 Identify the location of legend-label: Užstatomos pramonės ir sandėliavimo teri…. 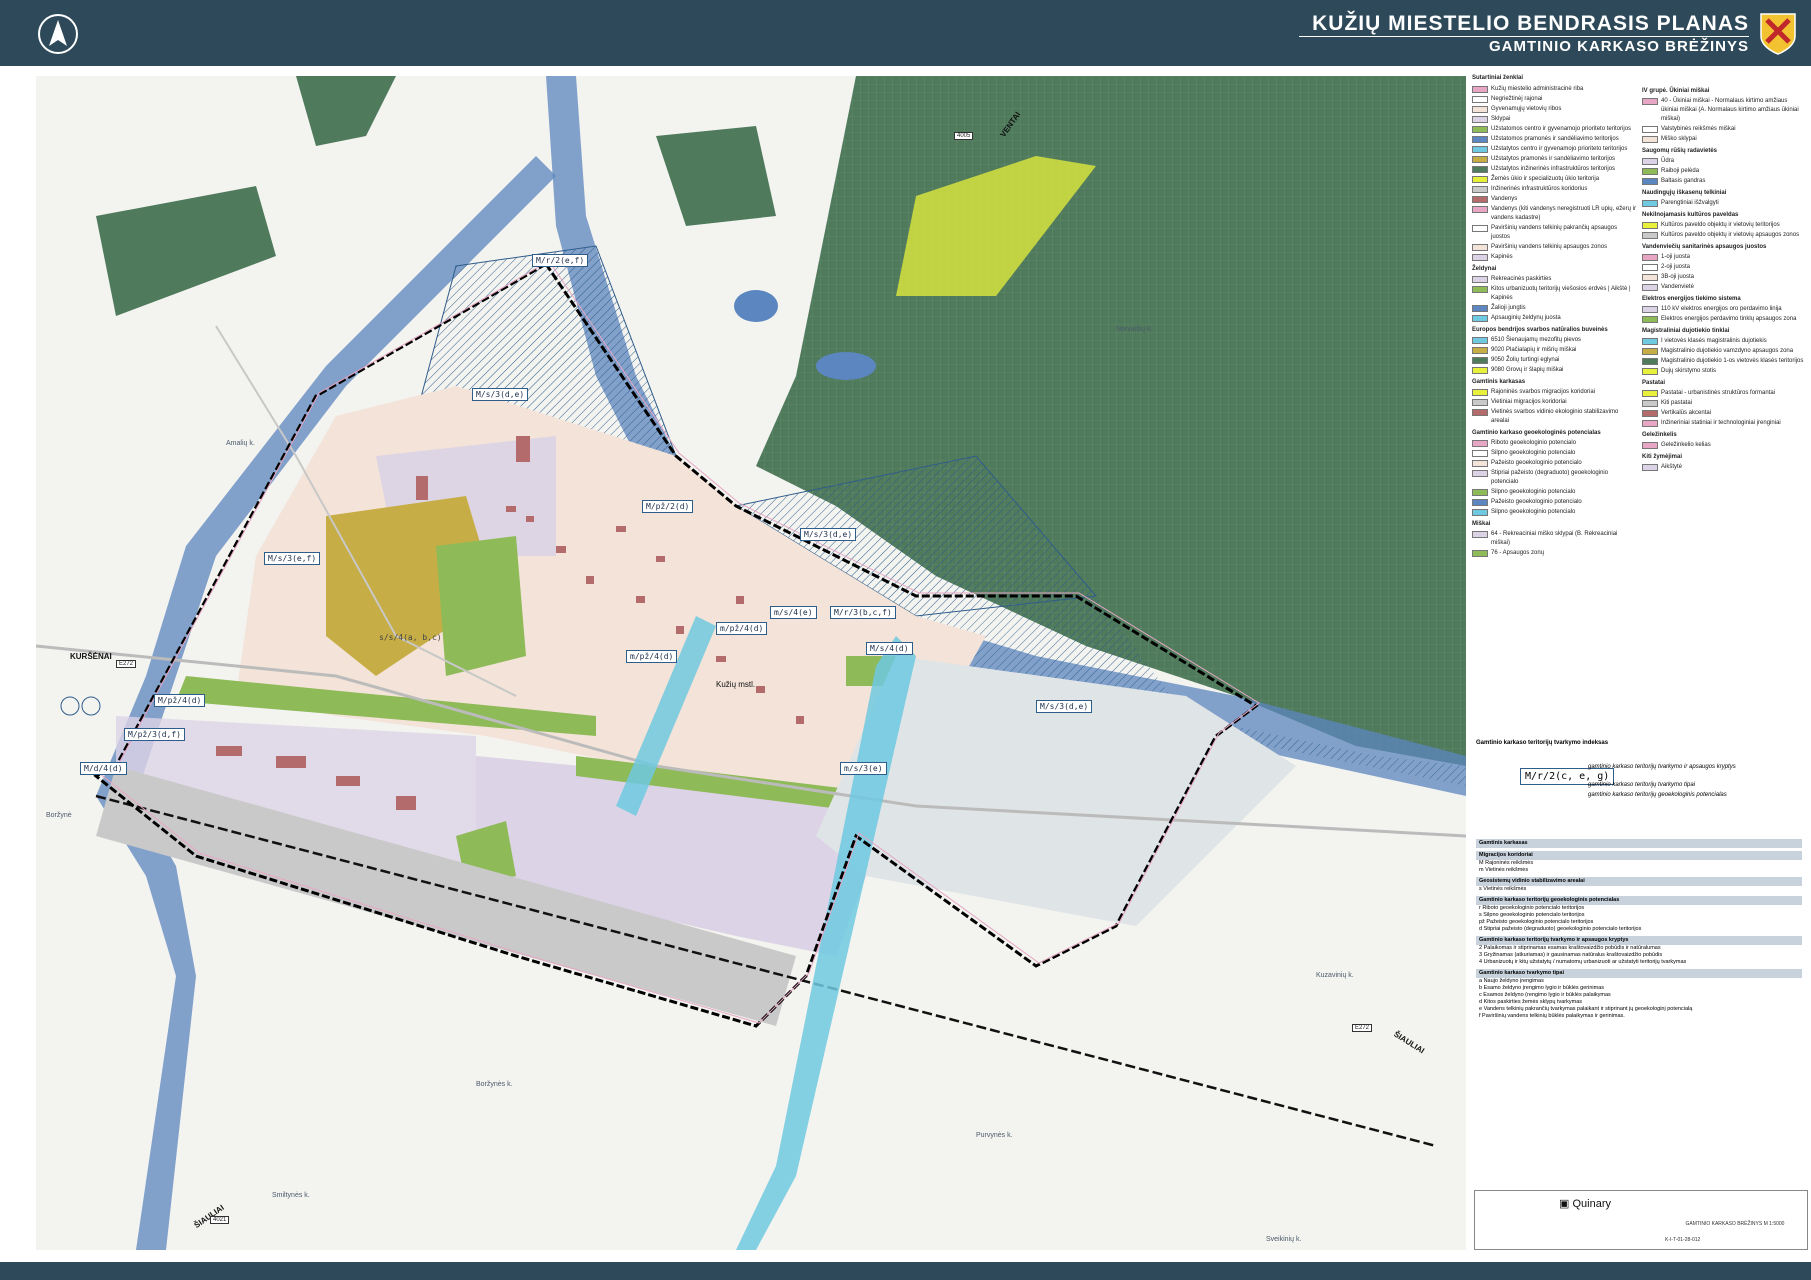
(1555, 139).